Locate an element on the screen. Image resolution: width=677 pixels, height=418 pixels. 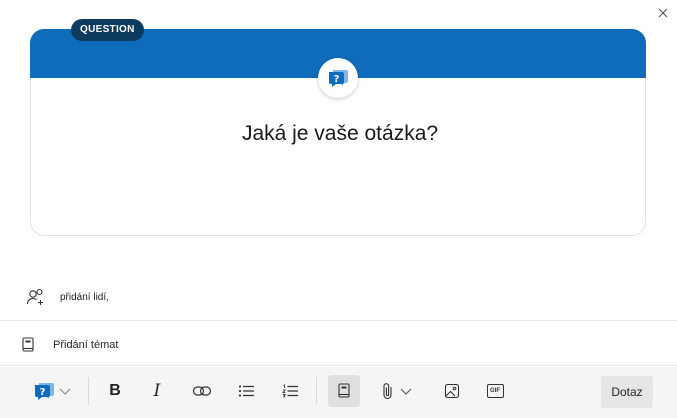
gif-button: GIF is located at coordinates (495, 391).